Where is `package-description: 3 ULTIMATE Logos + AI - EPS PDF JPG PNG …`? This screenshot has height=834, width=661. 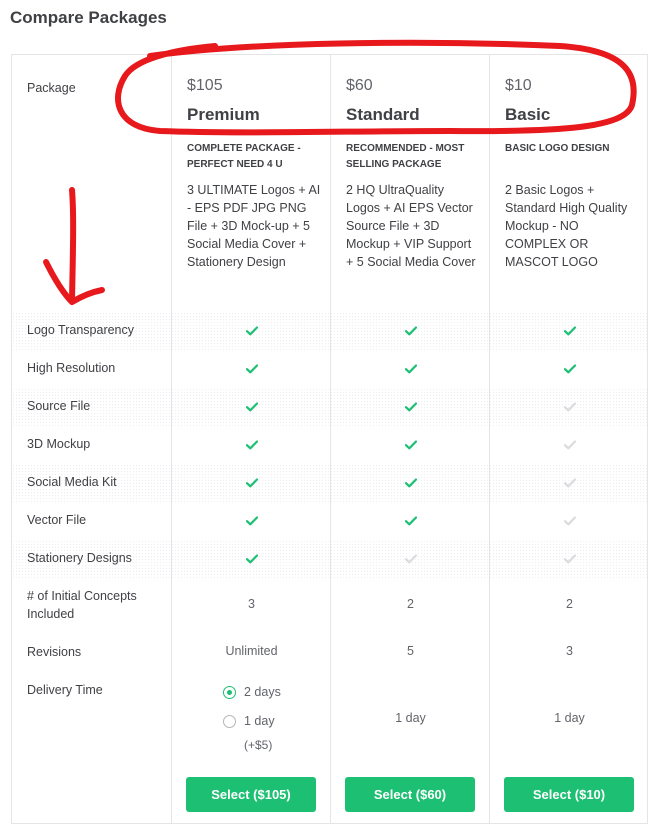 package-description: 3 ULTIMATE Logos + AI - EPS PDF JPG PNG … is located at coordinates (254, 226).